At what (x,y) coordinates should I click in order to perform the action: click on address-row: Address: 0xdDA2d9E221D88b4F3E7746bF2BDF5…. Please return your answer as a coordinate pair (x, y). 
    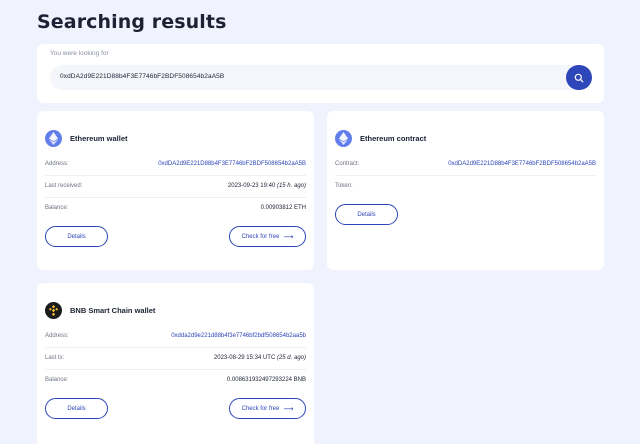
    Looking at the image, I should click on (175, 165).